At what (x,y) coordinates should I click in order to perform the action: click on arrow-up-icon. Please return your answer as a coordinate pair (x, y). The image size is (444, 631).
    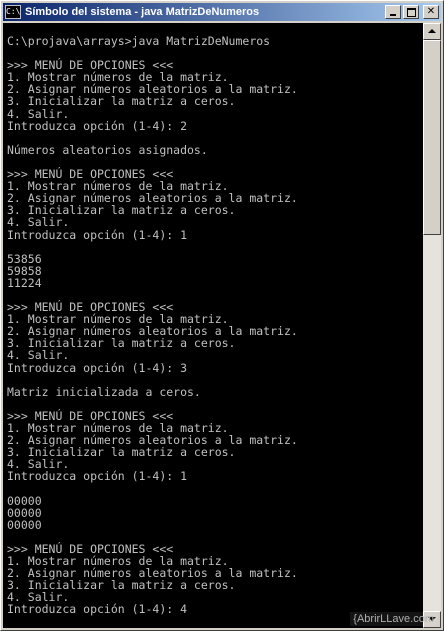
    Looking at the image, I should click on (432, 31).